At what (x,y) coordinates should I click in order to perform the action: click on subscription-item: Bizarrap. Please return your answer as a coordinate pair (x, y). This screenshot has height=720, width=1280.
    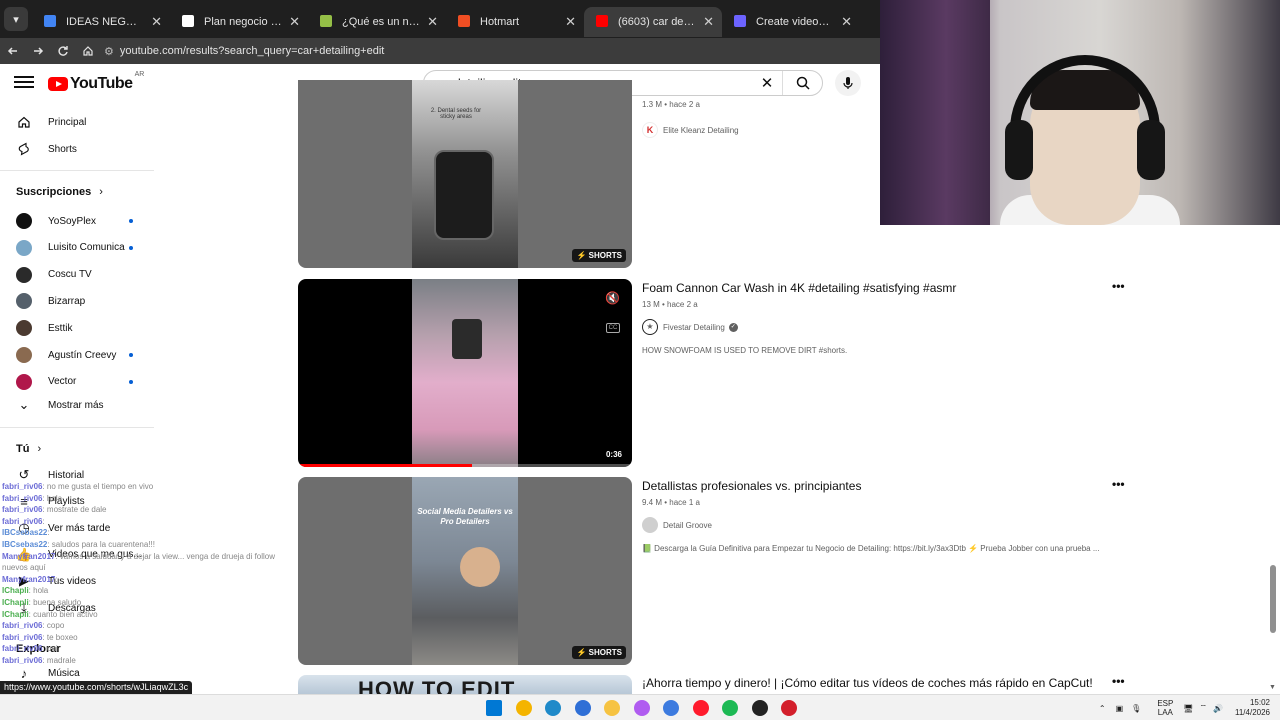
    Looking at the image, I should click on (77, 301).